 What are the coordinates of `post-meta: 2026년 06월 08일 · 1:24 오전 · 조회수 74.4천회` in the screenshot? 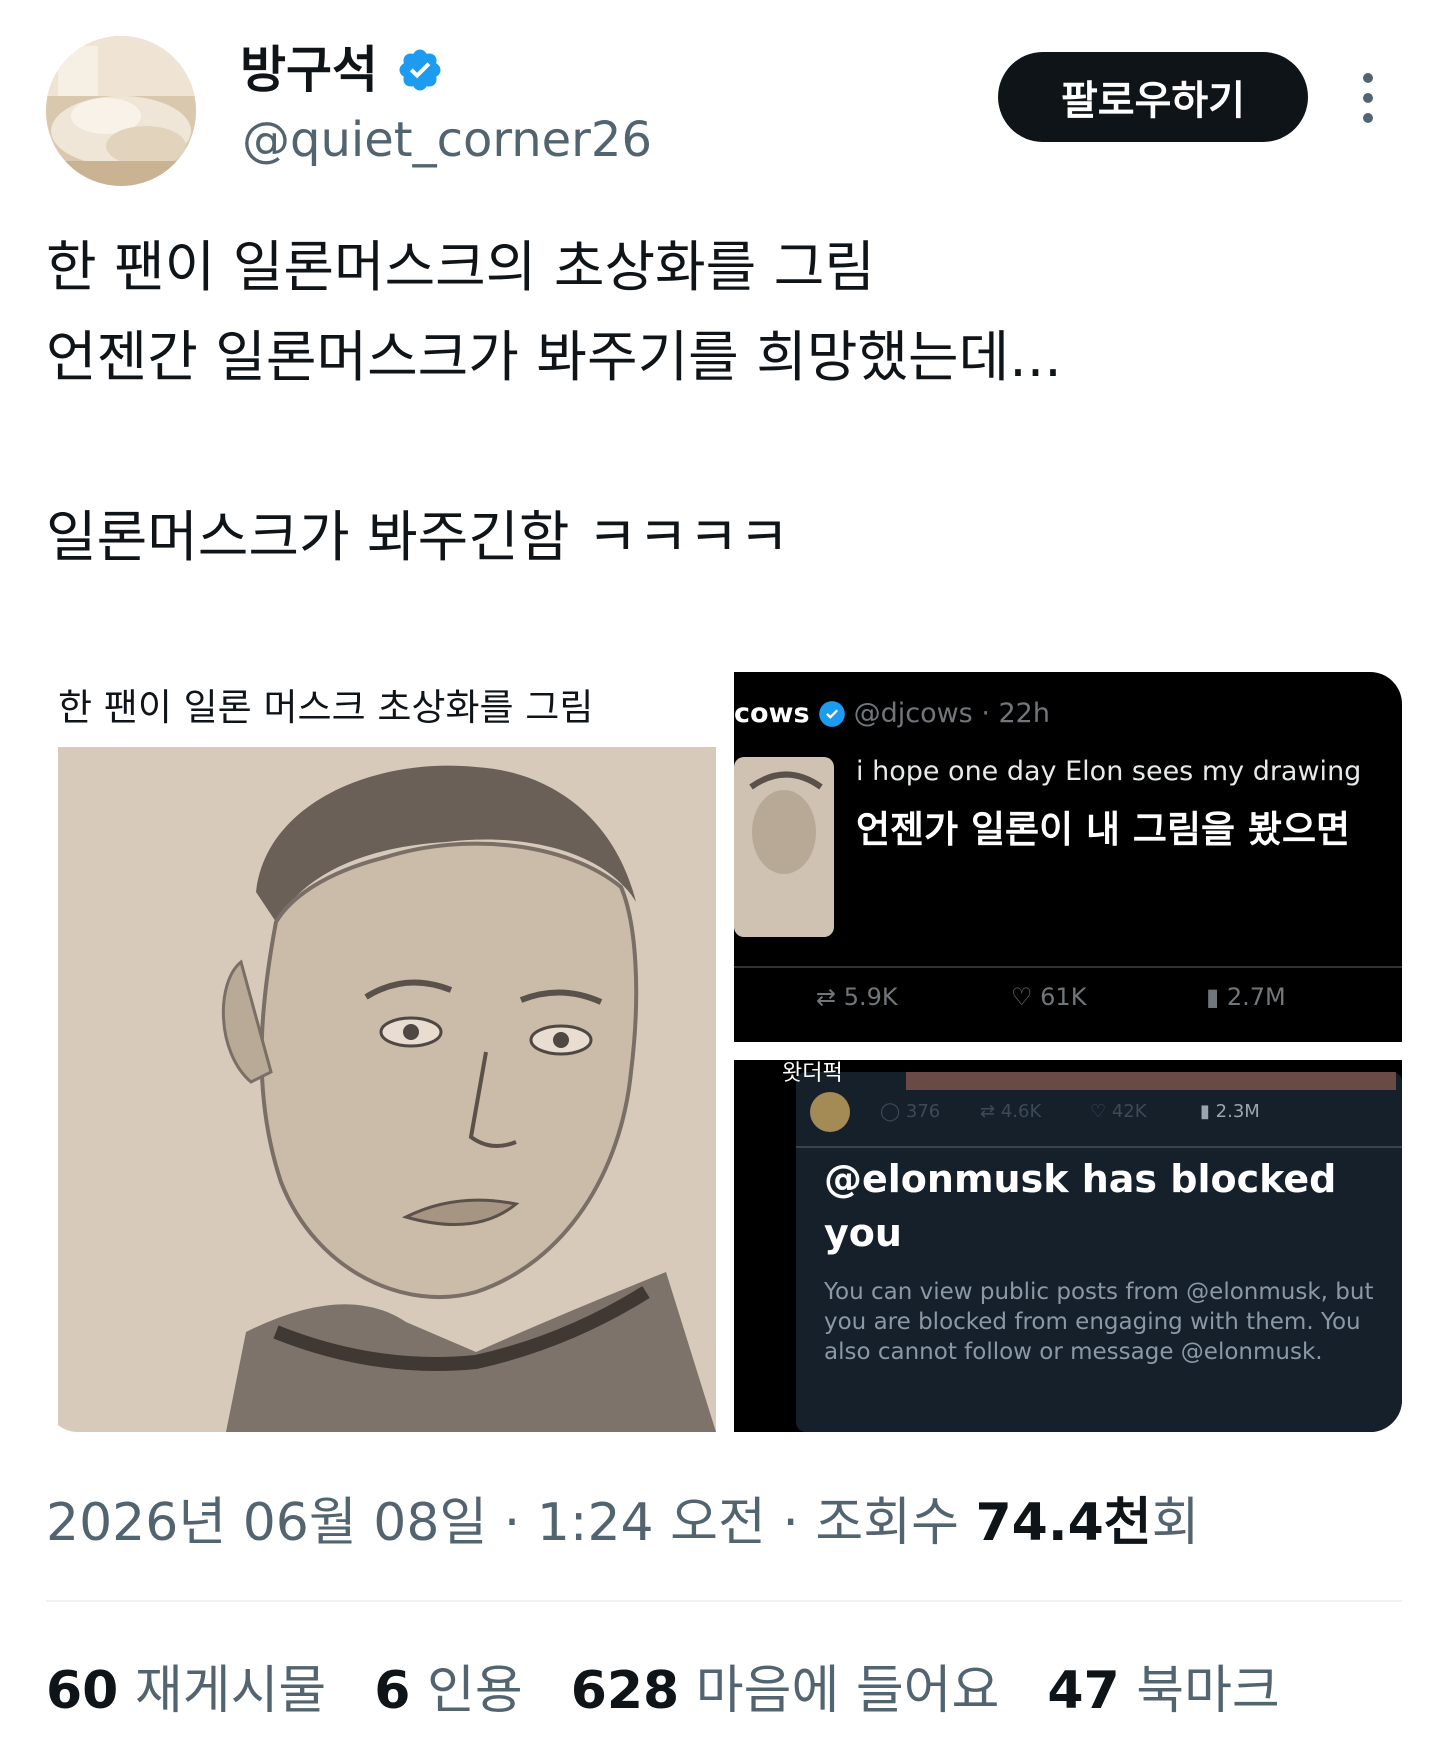 It's located at (622, 1523).